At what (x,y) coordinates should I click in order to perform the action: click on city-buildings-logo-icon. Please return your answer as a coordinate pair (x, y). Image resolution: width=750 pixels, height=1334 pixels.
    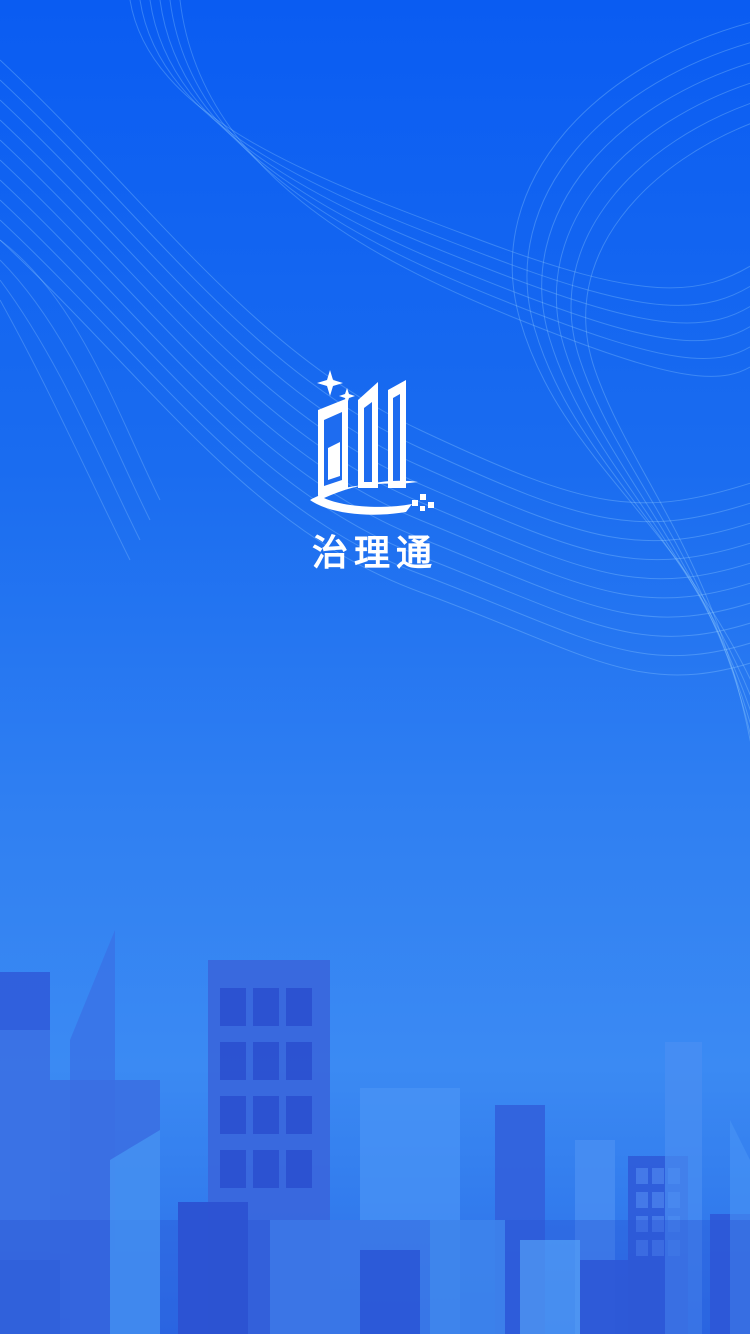
    Looking at the image, I should click on (372, 442).